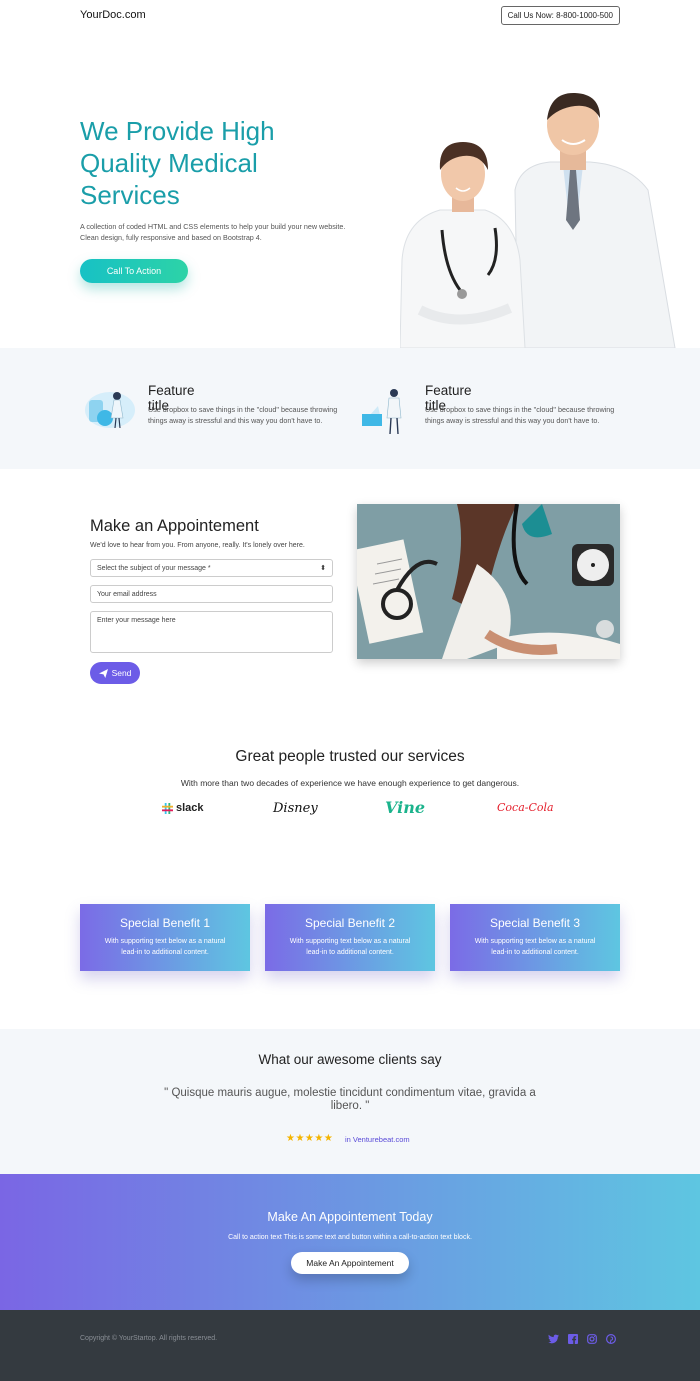 The height and width of the screenshot is (1381, 700). Describe the element at coordinates (538, 220) in the screenshot. I see `doctors-image` at that location.